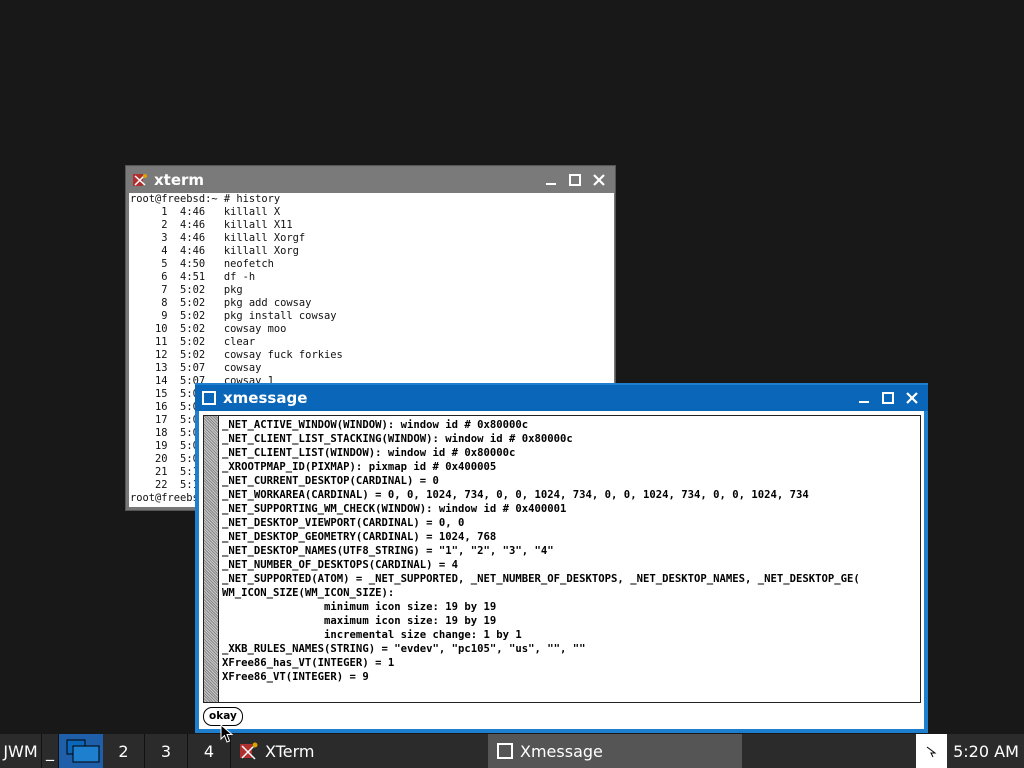 The height and width of the screenshot is (768, 1024). I want to click on history-command: cowsay fuck forkies, so click(274, 355).